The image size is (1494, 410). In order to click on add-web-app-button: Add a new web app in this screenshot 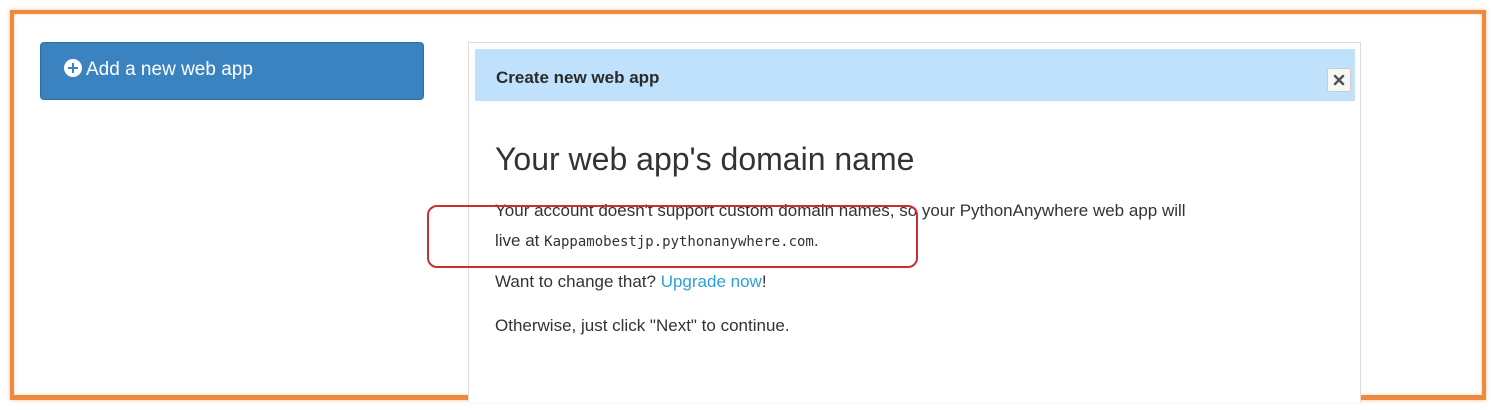, I will do `click(232, 71)`.